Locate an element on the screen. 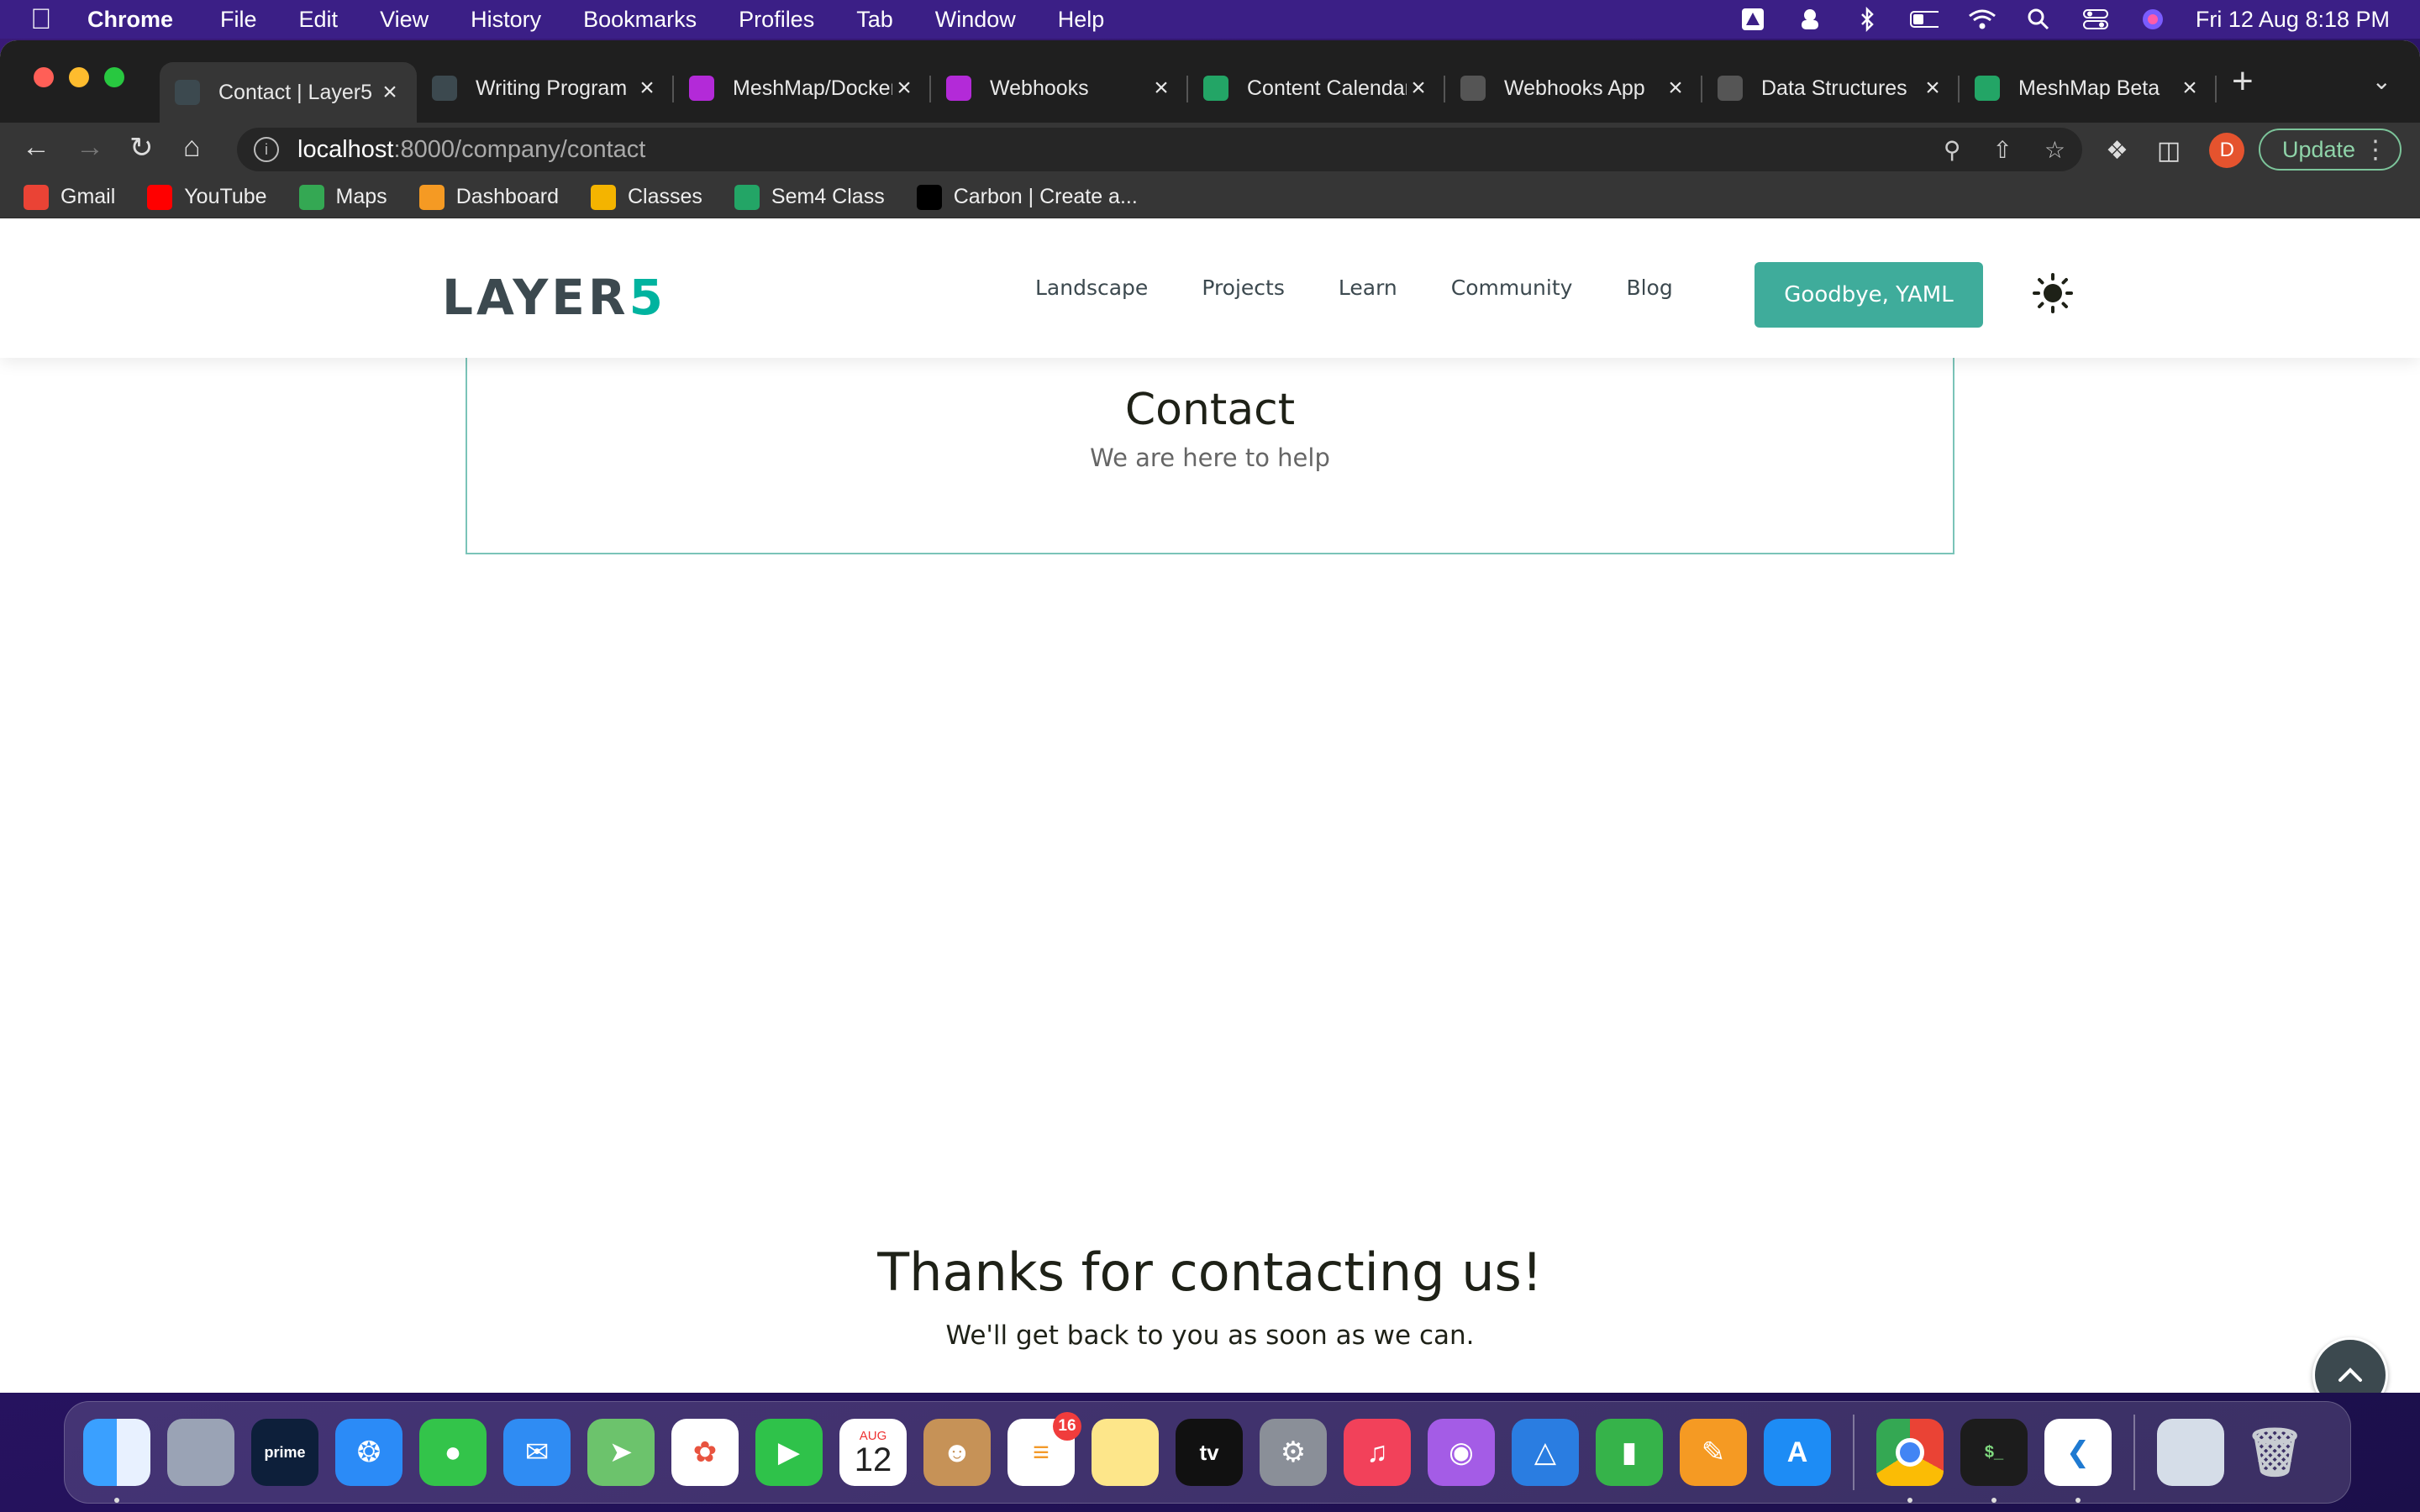  extensions-puzzle-icon: ❖ is located at coordinates (2117, 150).